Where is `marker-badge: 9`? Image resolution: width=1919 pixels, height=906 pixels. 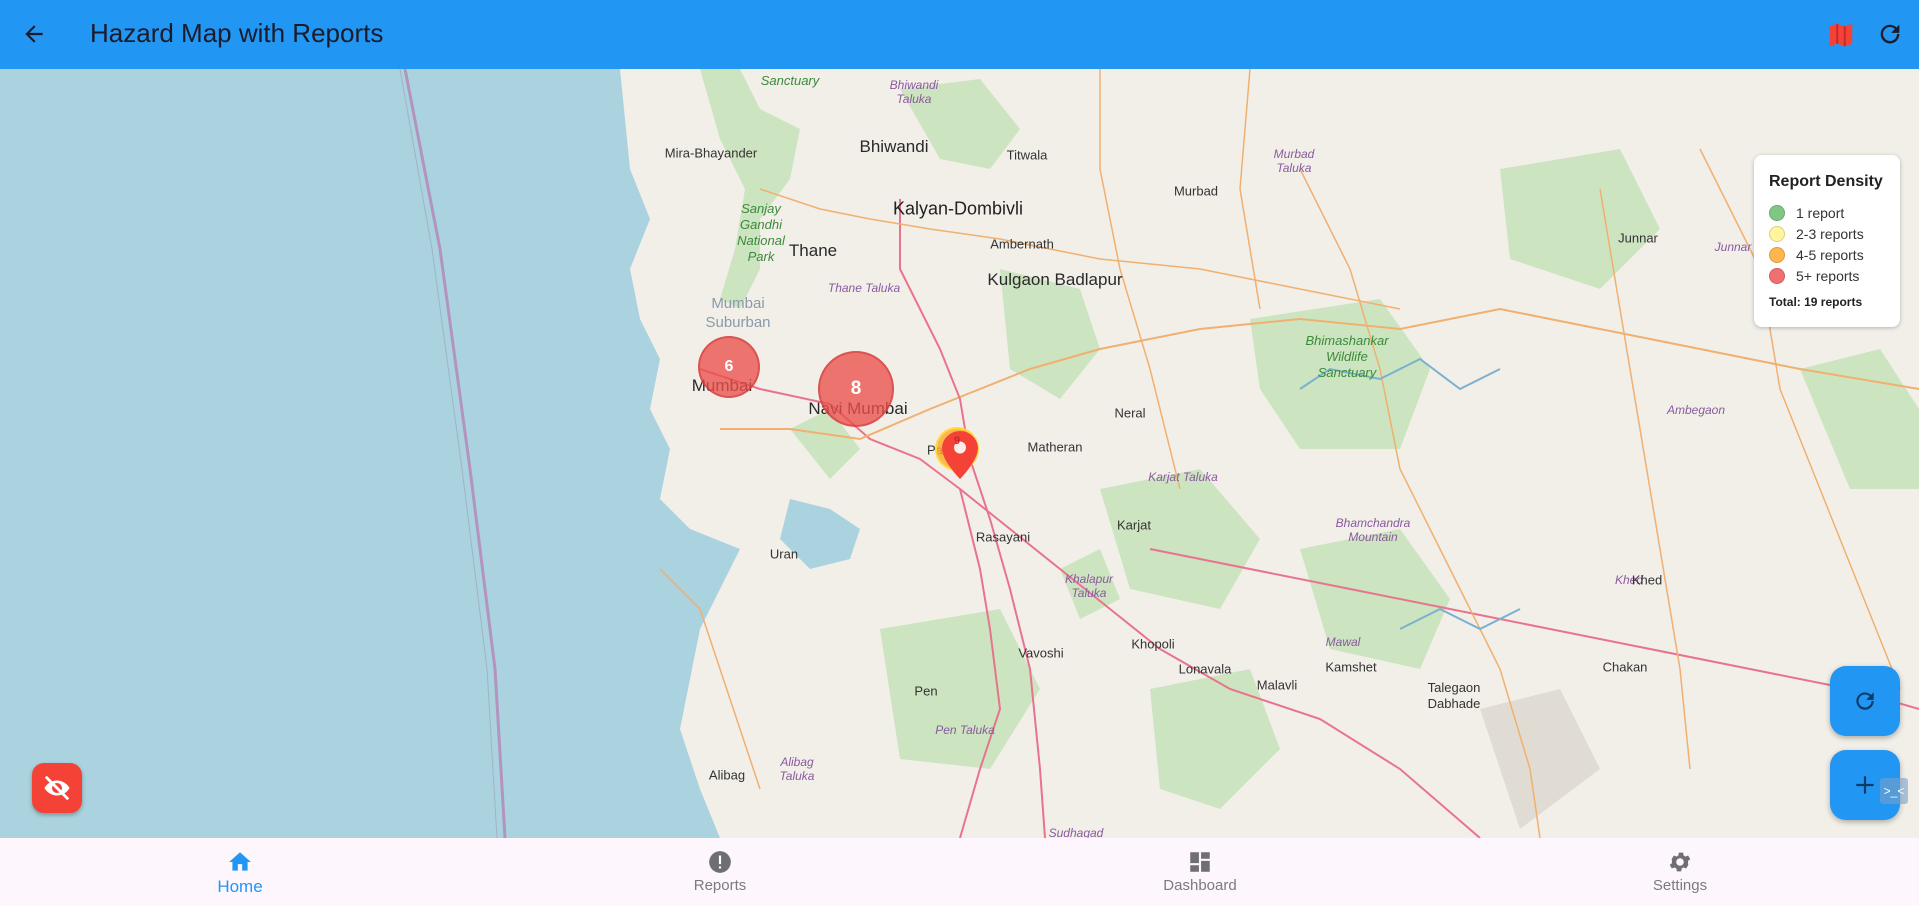 marker-badge: 9 is located at coordinates (957, 441).